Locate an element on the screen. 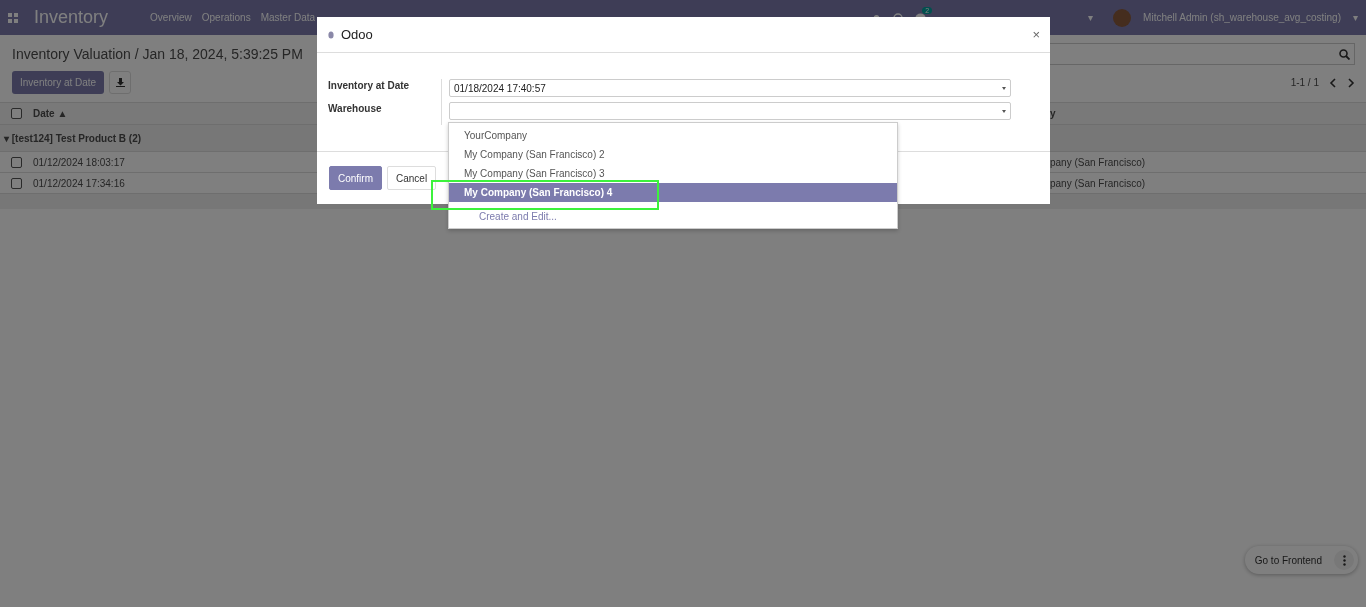  search-icon is located at coordinates (1344, 54).